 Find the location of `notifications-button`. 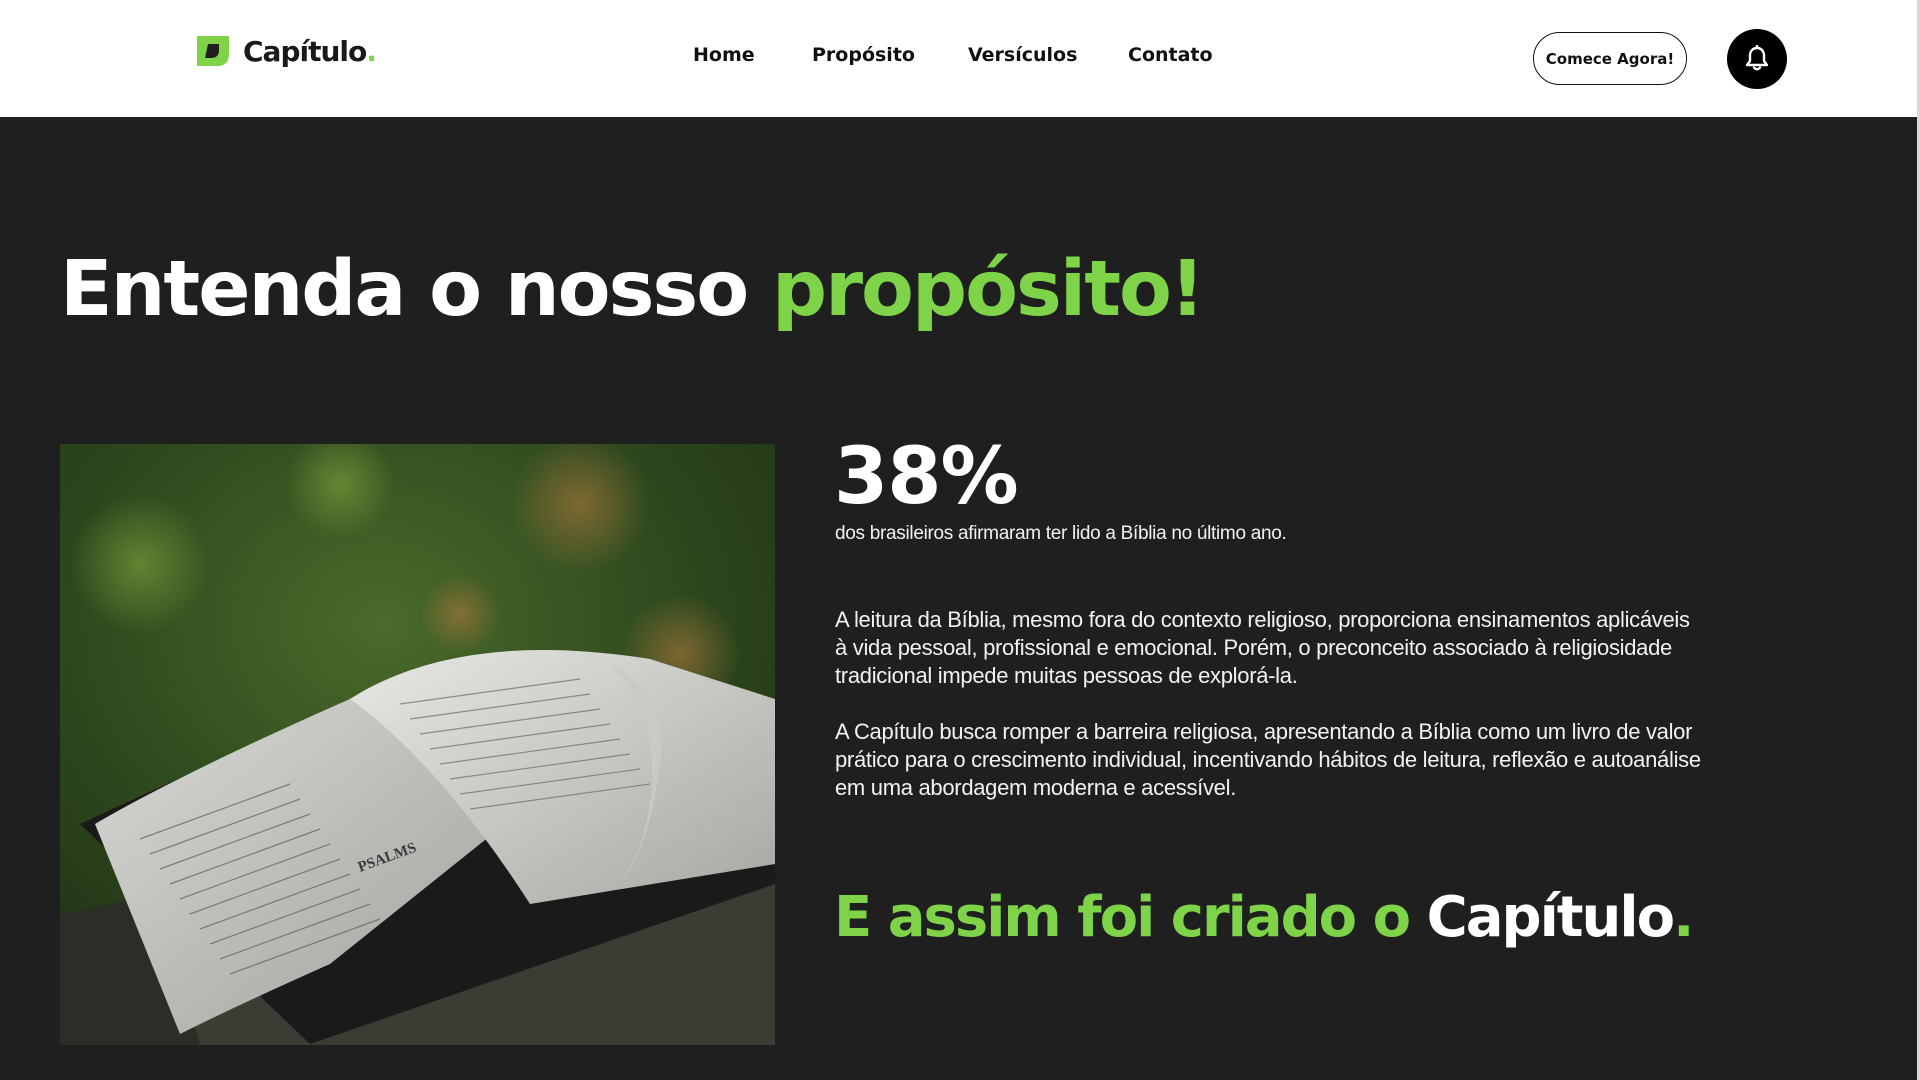

notifications-button is located at coordinates (1757, 59).